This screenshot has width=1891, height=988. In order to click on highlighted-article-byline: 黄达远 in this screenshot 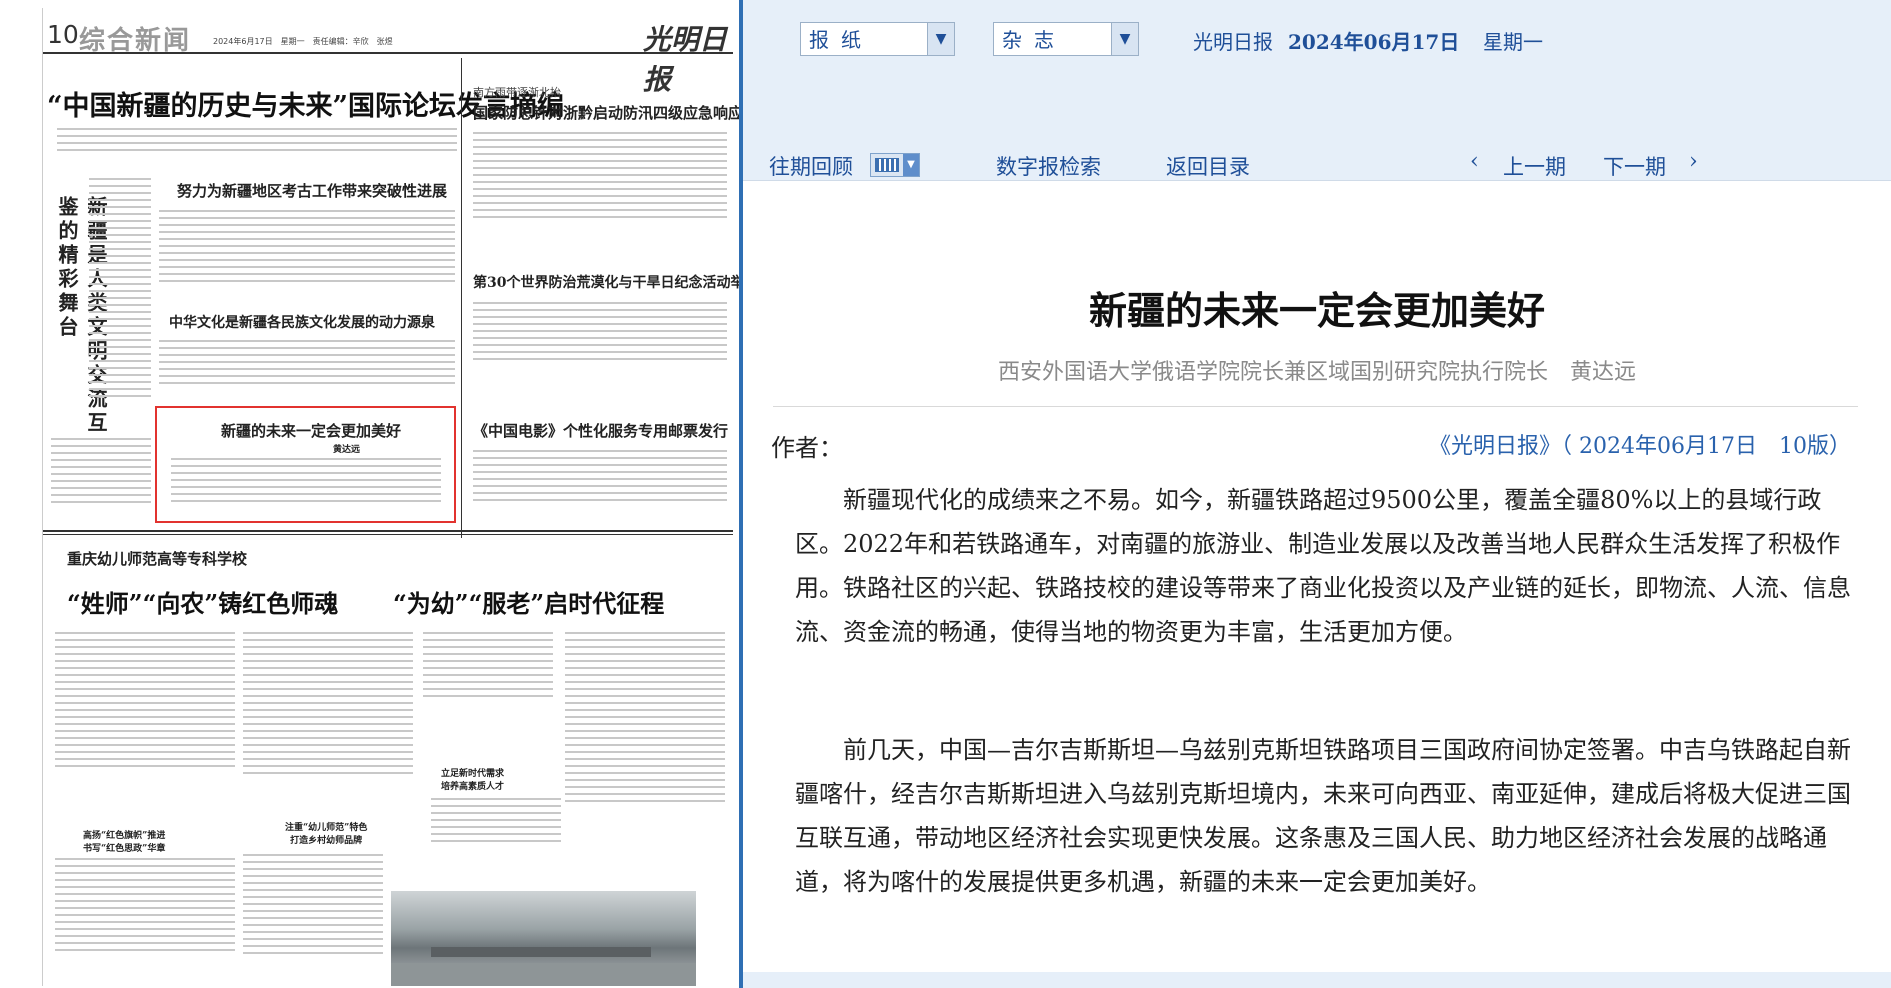, I will do `click(347, 450)`.